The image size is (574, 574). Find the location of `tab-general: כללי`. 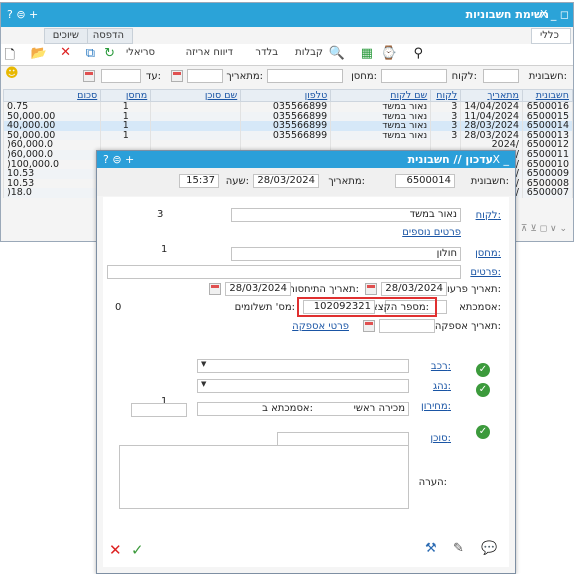

tab-general: כללי is located at coordinates (551, 36).